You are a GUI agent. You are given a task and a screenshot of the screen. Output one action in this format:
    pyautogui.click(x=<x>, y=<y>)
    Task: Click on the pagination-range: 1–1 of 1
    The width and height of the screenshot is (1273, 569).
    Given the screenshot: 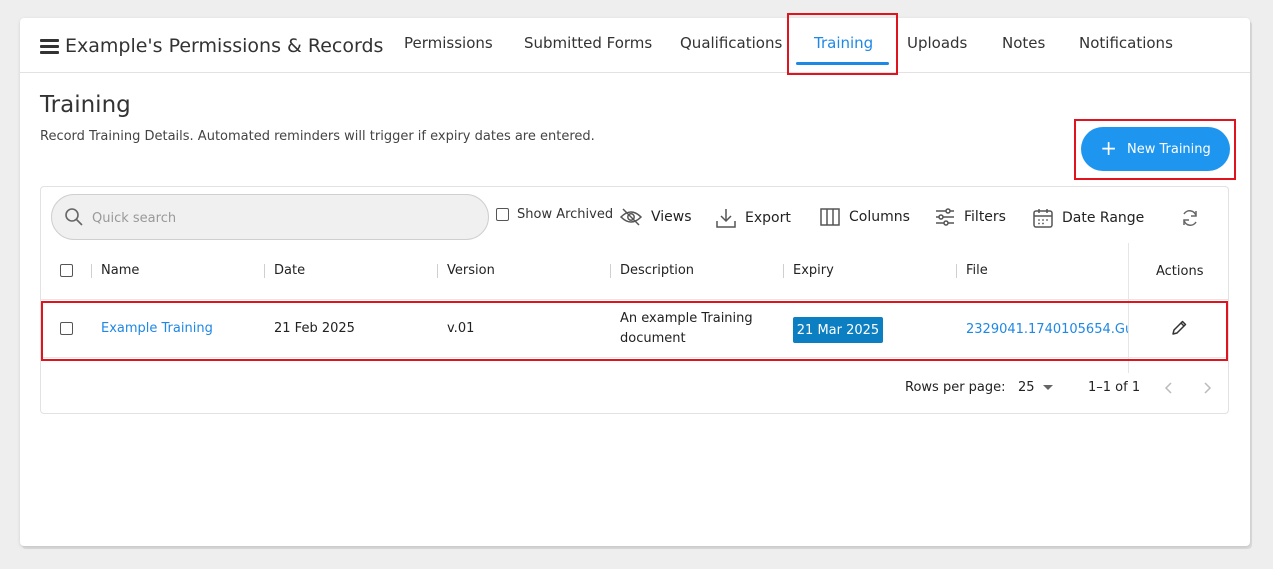 What is the action you would take?
    pyautogui.click(x=1114, y=387)
    